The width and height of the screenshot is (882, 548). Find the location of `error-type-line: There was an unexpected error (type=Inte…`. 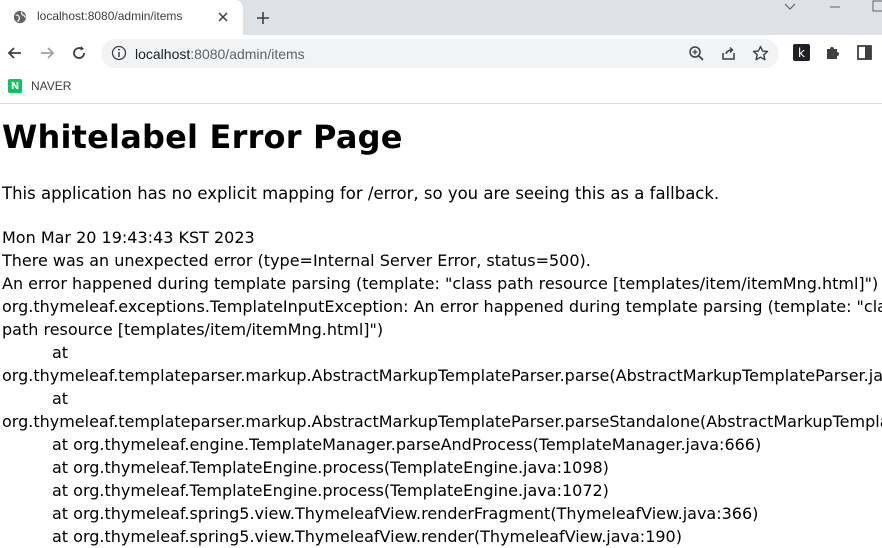

error-type-line: There was an unexpected error (type=Inte… is located at coordinates (296, 260).